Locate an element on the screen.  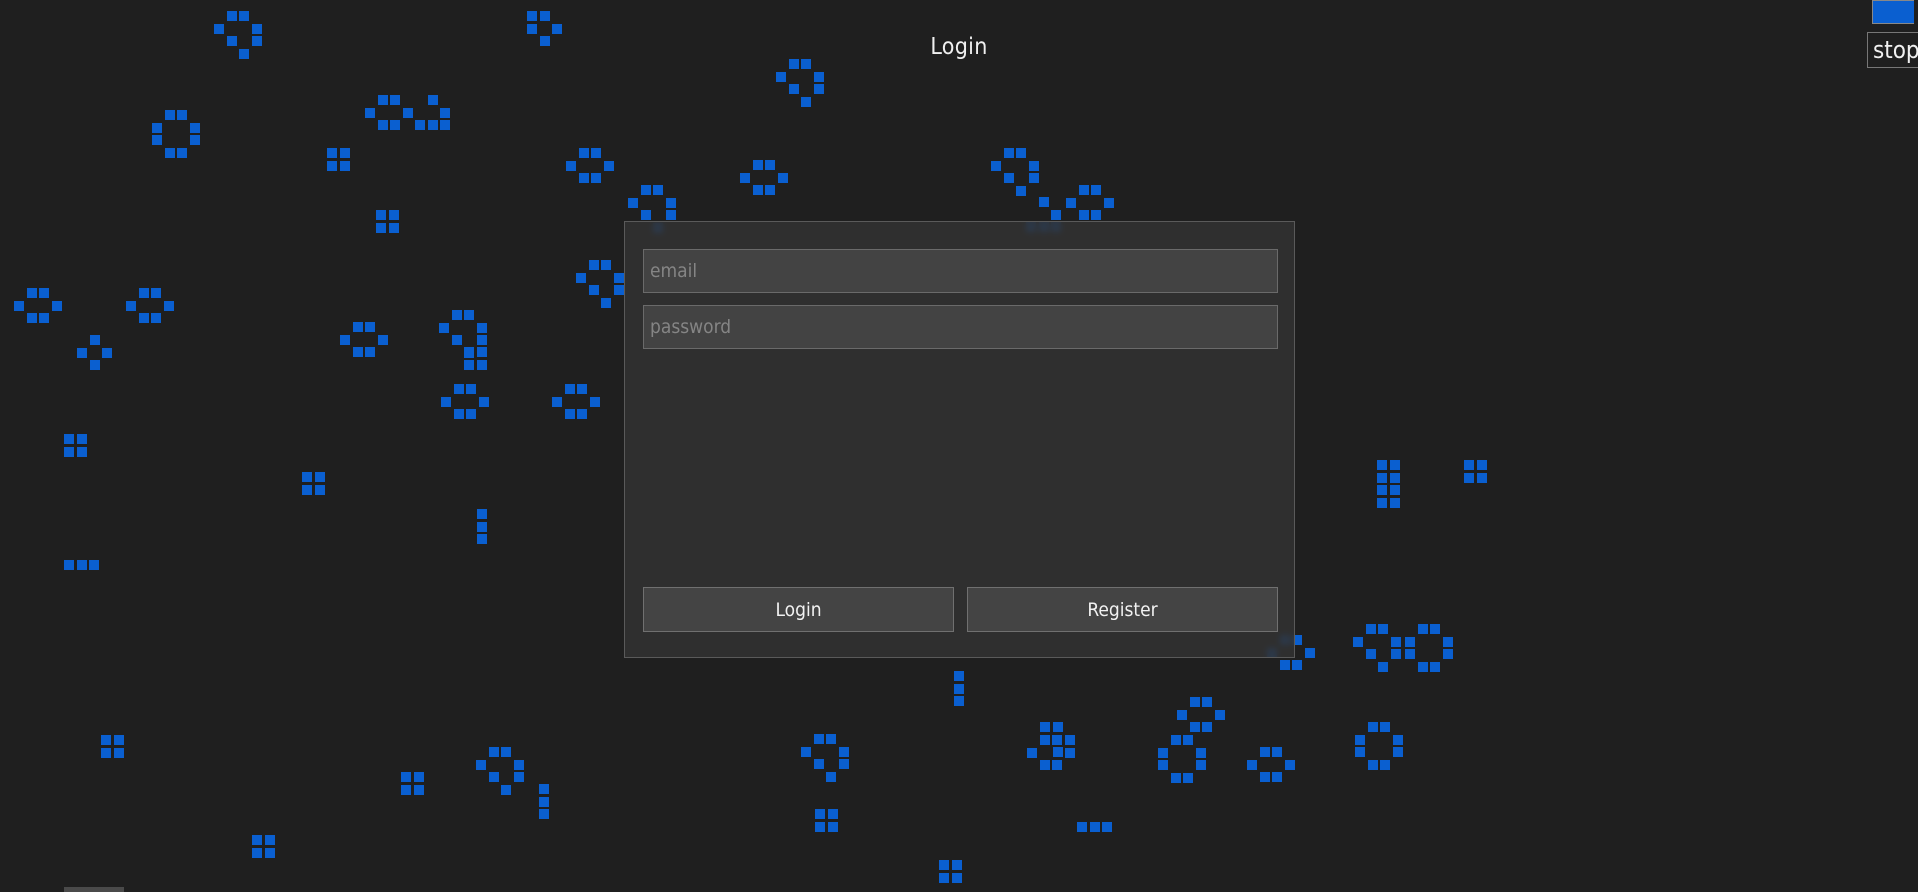
horizontal-scrollbar-thumb is located at coordinates (94, 889).